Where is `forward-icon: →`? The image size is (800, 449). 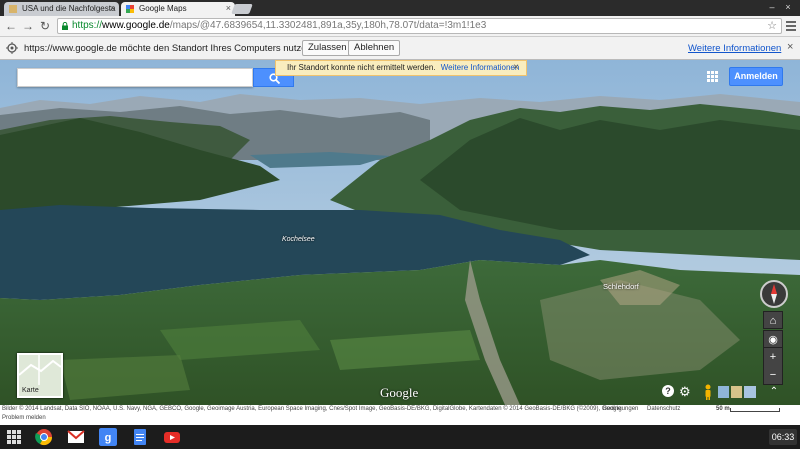
forward-icon: → is located at coordinates (28, 26).